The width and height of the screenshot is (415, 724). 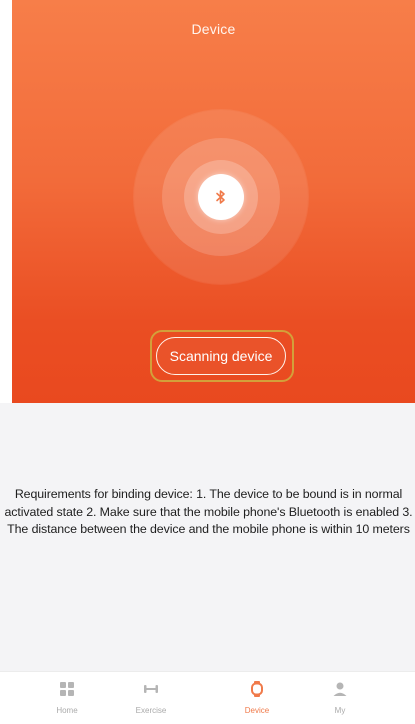 I want to click on page-title: Device, so click(x=213, y=29).